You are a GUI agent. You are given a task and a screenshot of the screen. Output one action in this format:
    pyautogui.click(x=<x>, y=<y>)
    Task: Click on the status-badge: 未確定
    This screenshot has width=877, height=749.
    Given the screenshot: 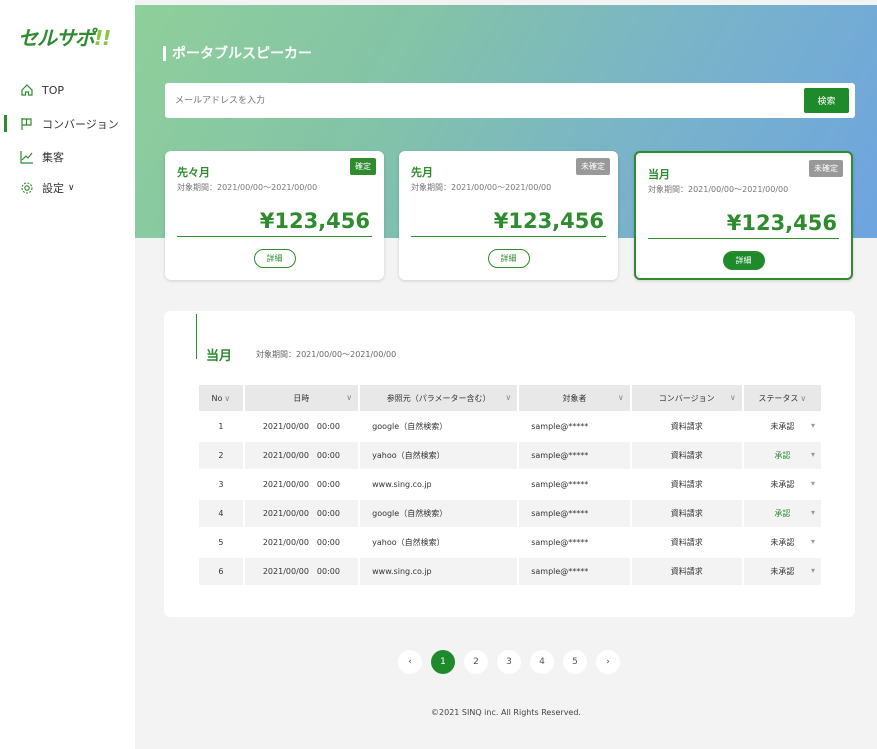 What is the action you would take?
    pyautogui.click(x=826, y=168)
    